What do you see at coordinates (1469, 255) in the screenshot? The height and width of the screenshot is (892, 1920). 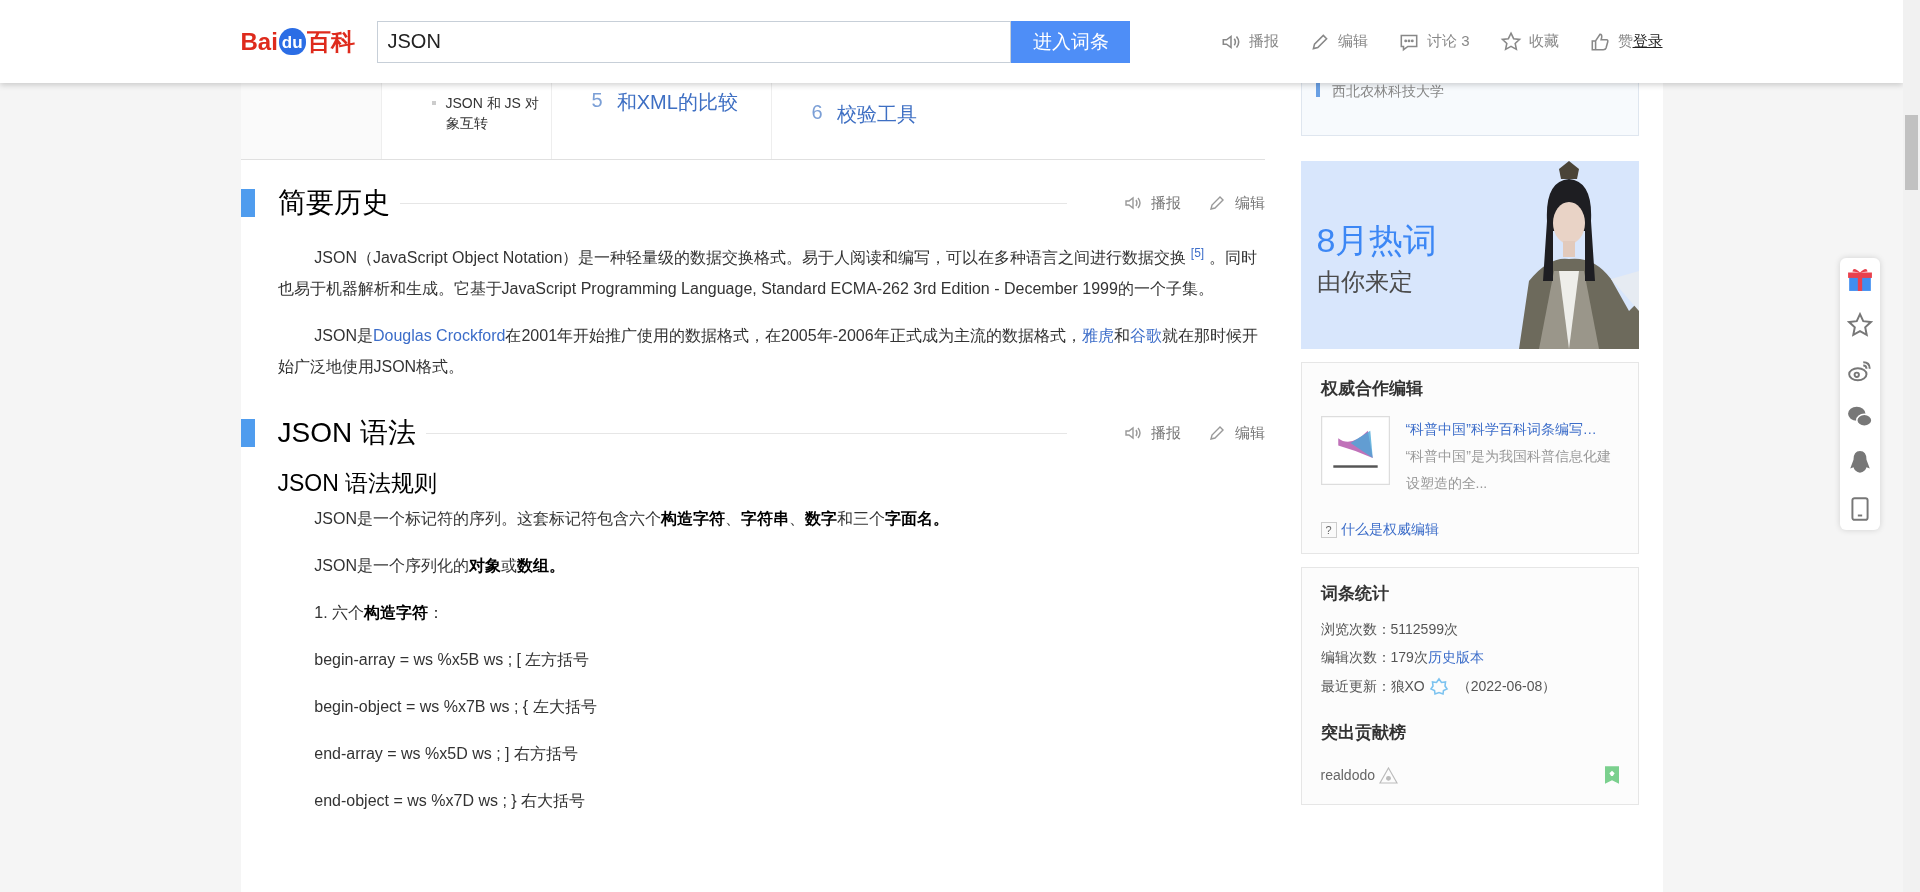 I see `promo-banner: 8月热词 由你来定` at bounding box center [1469, 255].